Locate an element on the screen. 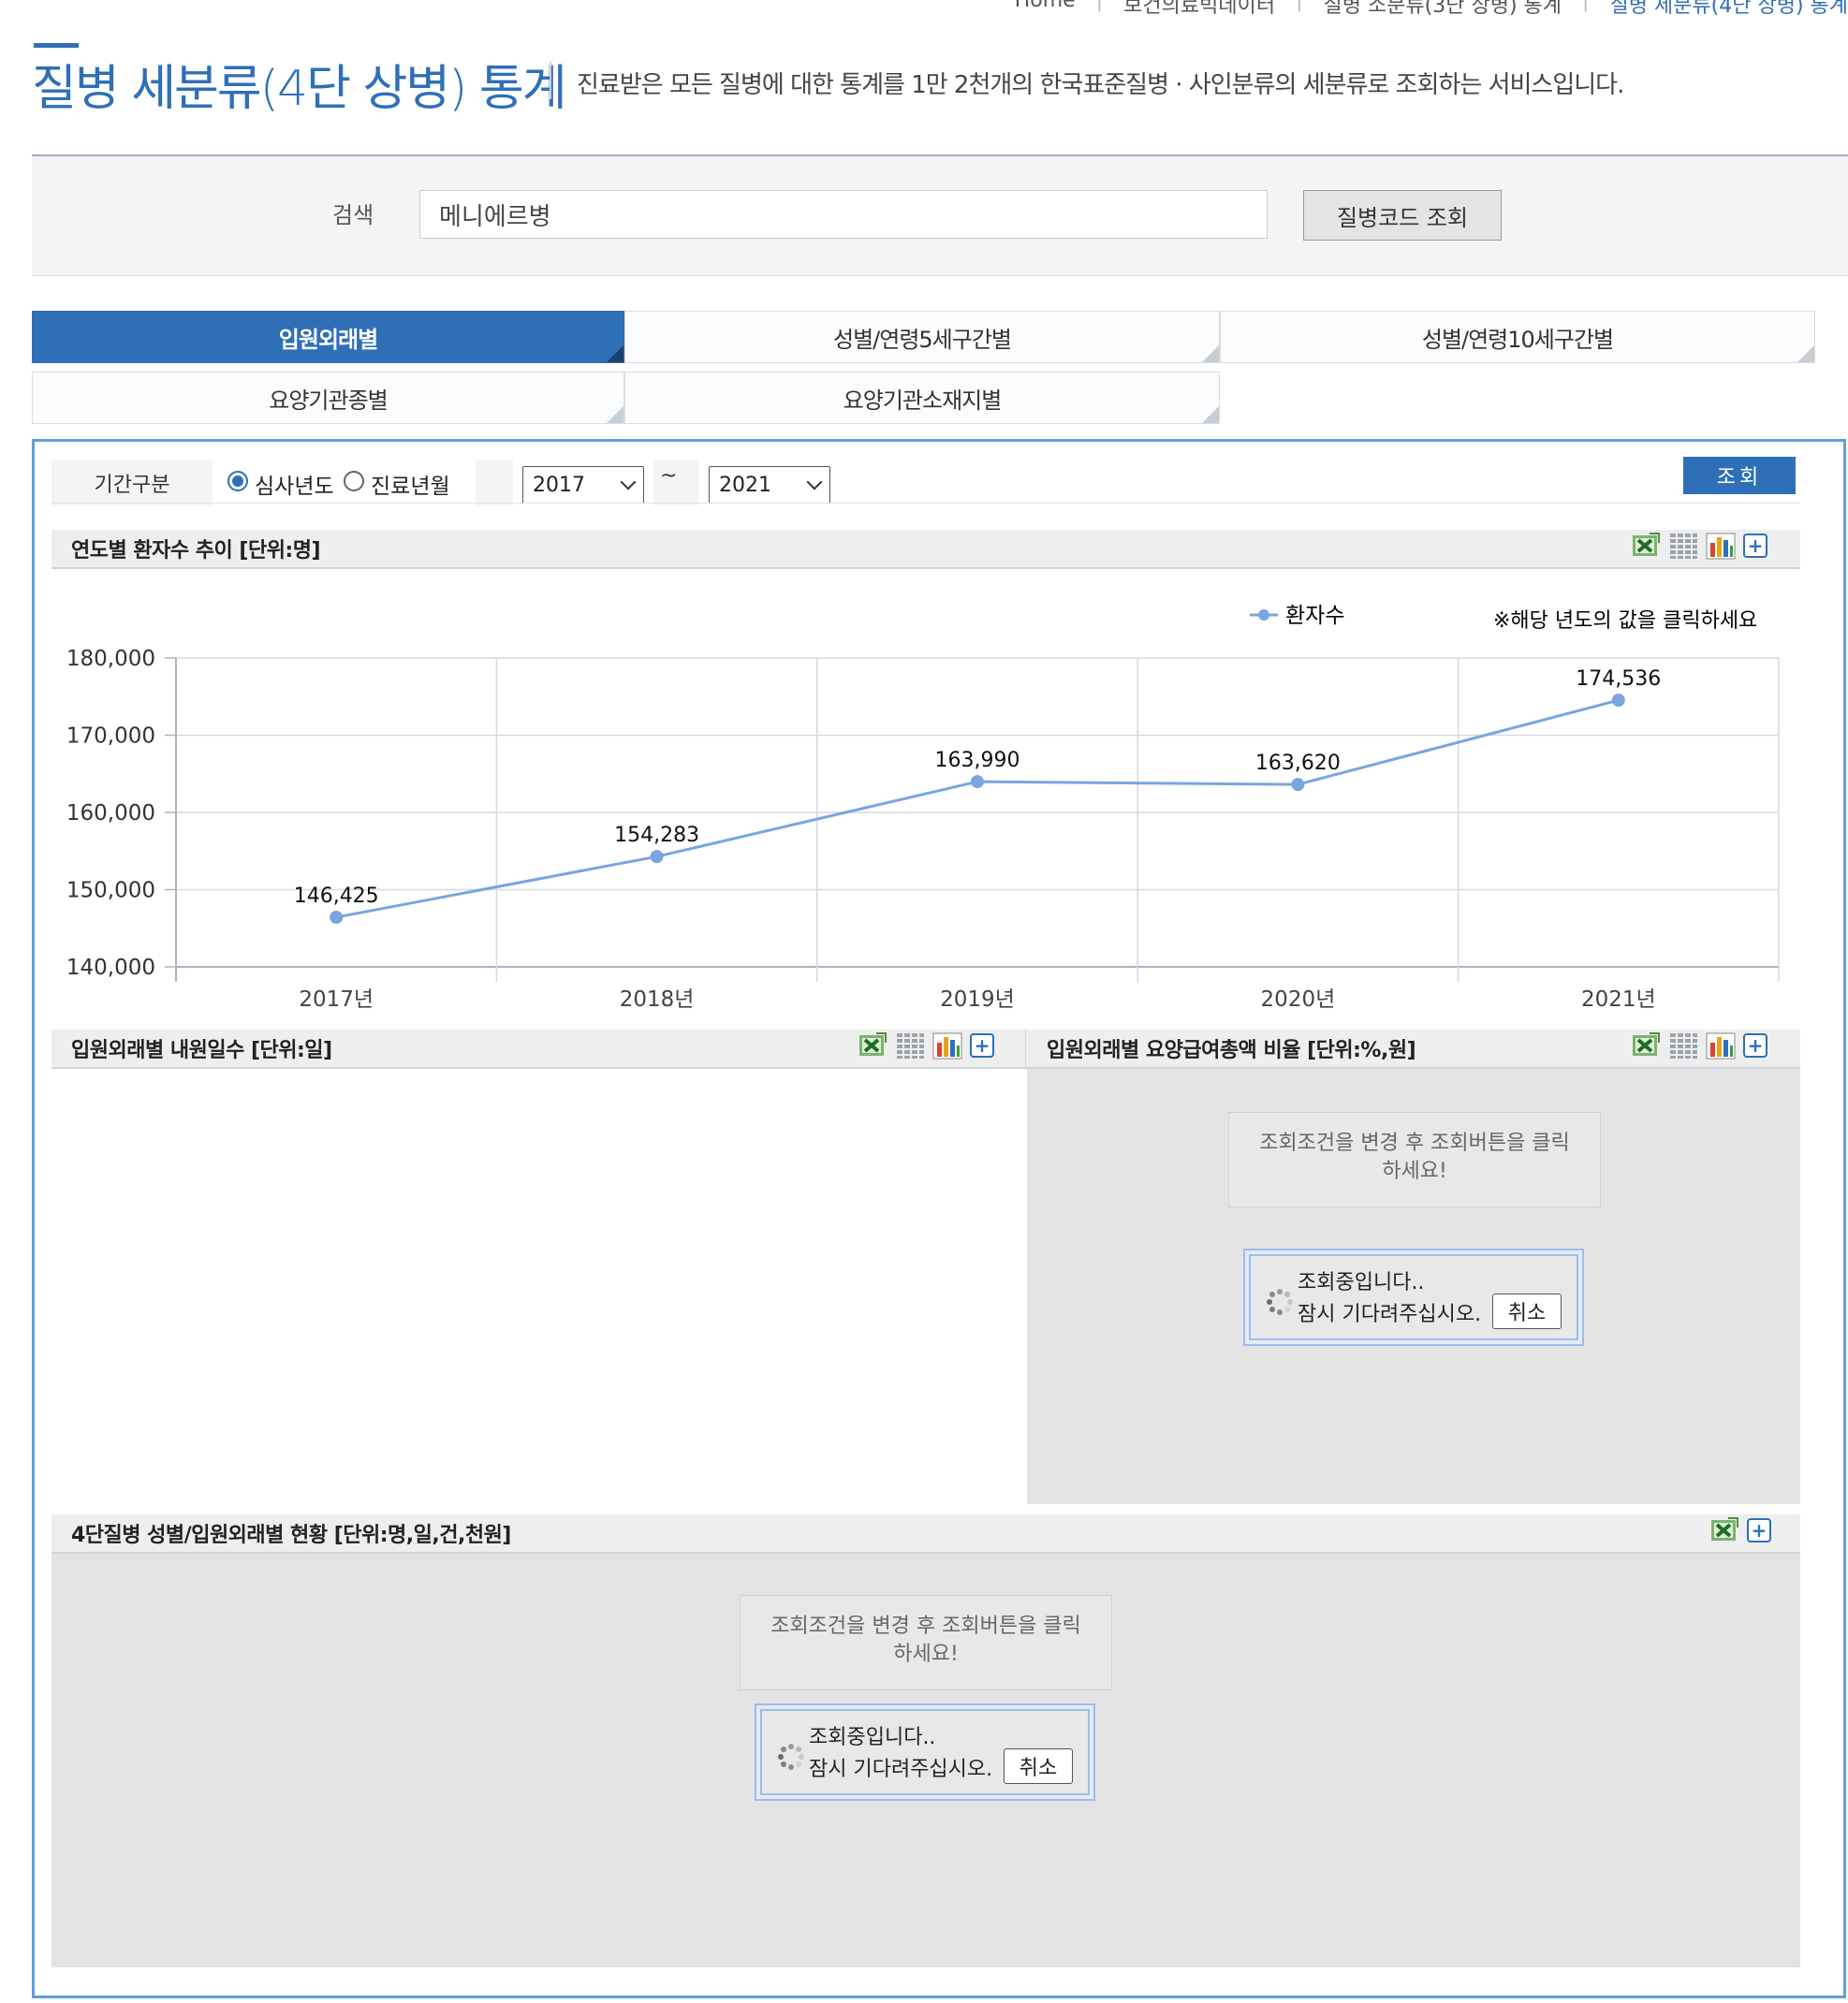  tab-label: 요양기관종별 is located at coordinates (328, 401).